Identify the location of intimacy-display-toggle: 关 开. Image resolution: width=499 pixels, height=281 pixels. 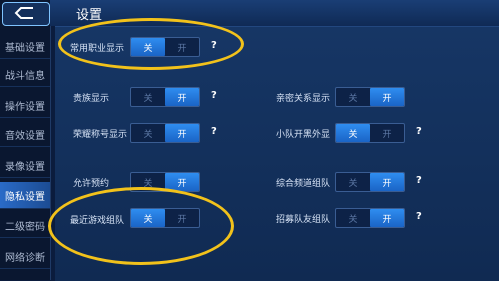
(370, 97).